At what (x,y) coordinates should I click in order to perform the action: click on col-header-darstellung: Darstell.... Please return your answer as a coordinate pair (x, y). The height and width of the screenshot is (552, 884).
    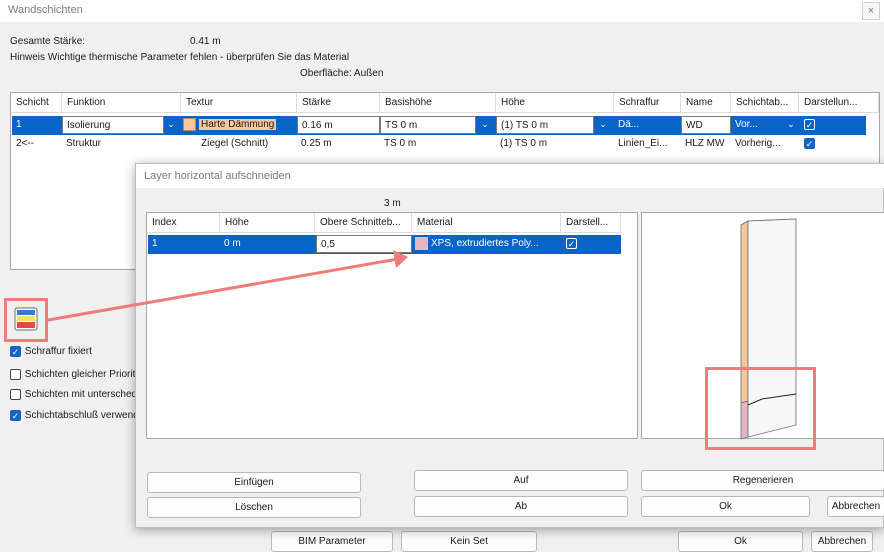
    Looking at the image, I should click on (591, 223).